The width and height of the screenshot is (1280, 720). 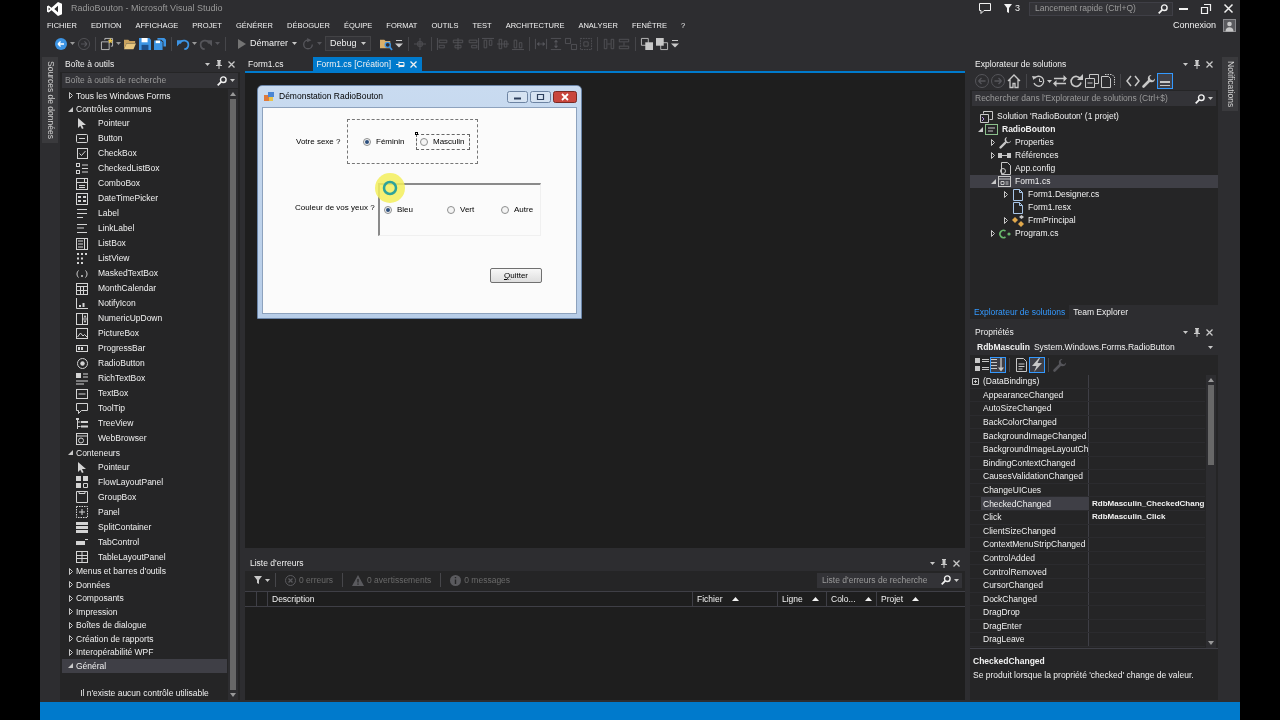 What do you see at coordinates (1129, 517) in the screenshot?
I see `property-value: RdbMasculin_Click` at bounding box center [1129, 517].